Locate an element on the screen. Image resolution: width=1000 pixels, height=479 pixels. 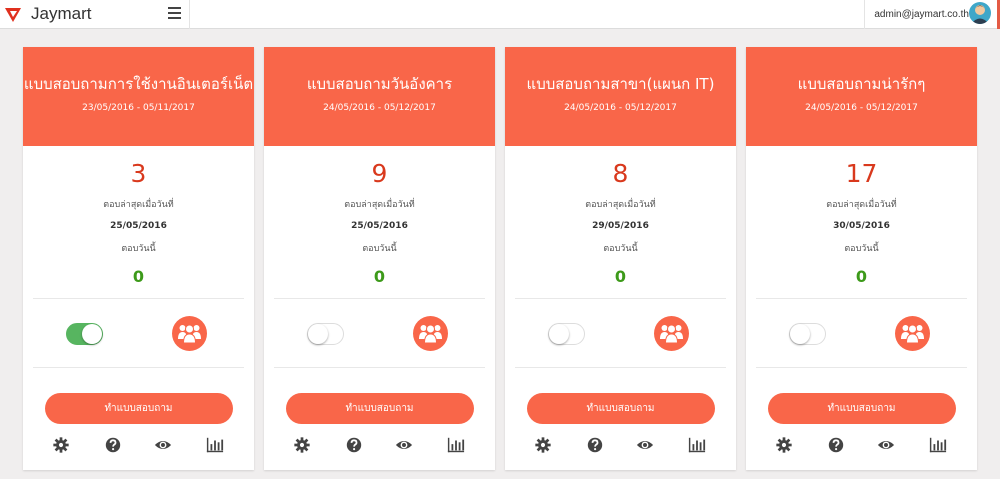
survey-card-header: แบบสอบถามน่ารักๆ 24/05/2016 - 05/12/2017 is located at coordinates (861, 96).